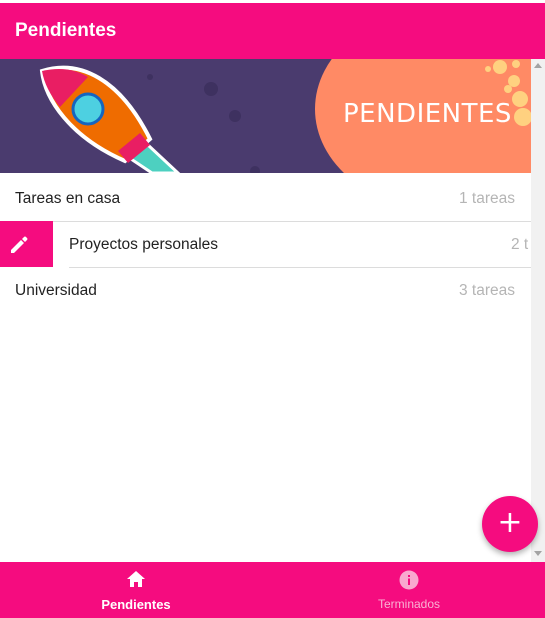 The width and height of the screenshot is (545, 618). Describe the element at coordinates (66, 30) in the screenshot. I see `page-title: Pendientes` at that location.